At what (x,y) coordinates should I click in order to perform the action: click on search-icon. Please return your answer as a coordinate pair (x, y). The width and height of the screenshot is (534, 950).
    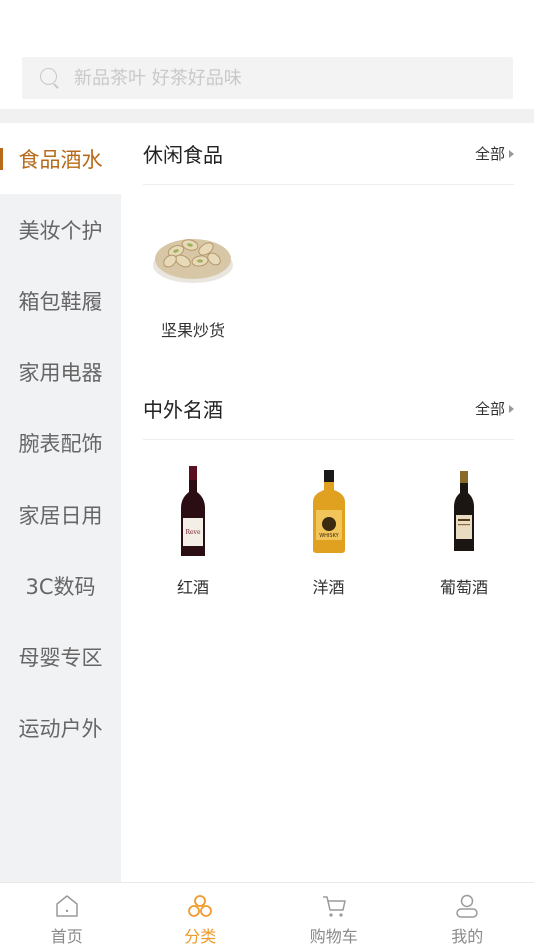
    Looking at the image, I should click on (49, 78).